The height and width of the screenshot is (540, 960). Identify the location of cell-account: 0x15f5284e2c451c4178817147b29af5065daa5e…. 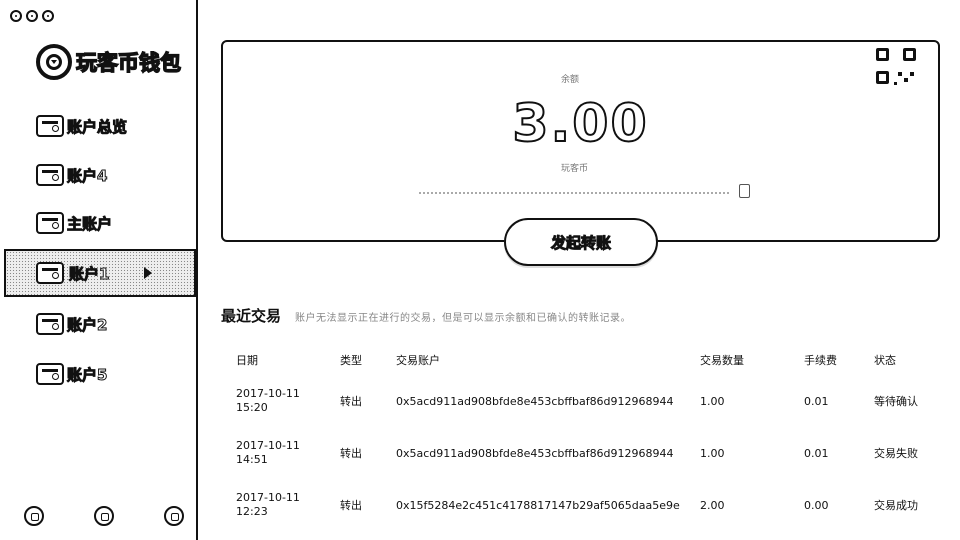
(538, 505).